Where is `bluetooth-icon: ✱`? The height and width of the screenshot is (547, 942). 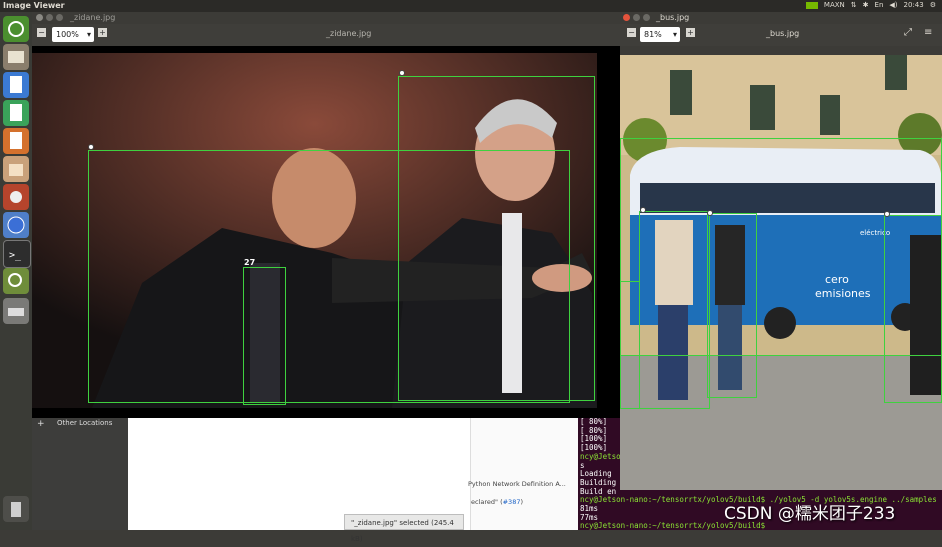
bluetooth-icon: ✱ is located at coordinates (866, 5).